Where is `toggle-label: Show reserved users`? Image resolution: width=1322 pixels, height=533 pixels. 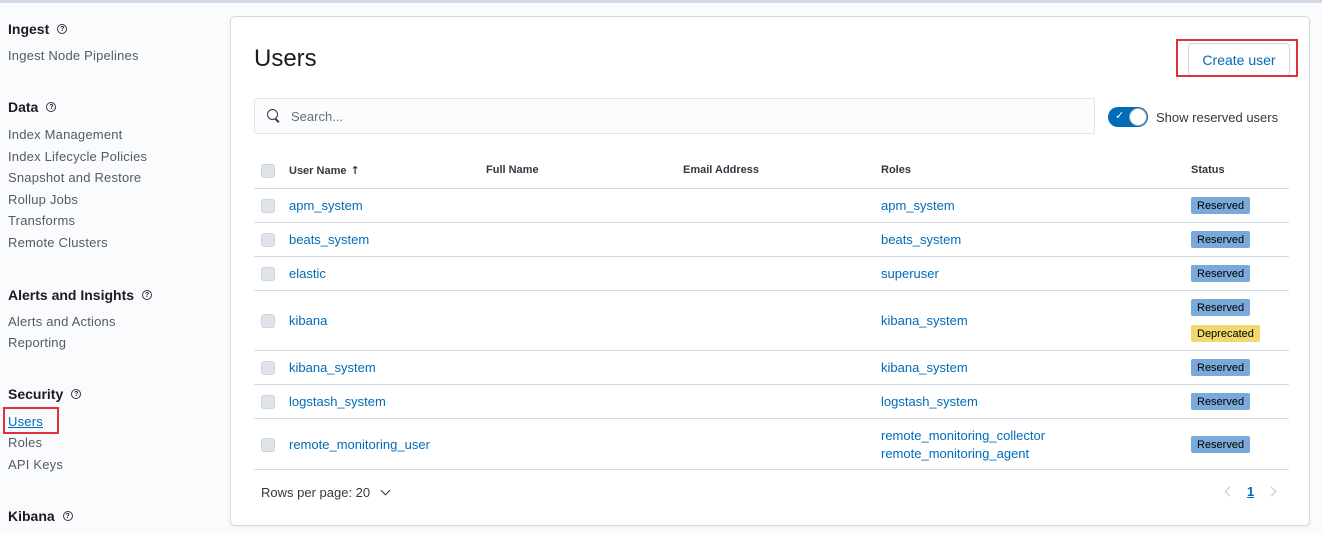 toggle-label: Show reserved users is located at coordinates (1217, 117).